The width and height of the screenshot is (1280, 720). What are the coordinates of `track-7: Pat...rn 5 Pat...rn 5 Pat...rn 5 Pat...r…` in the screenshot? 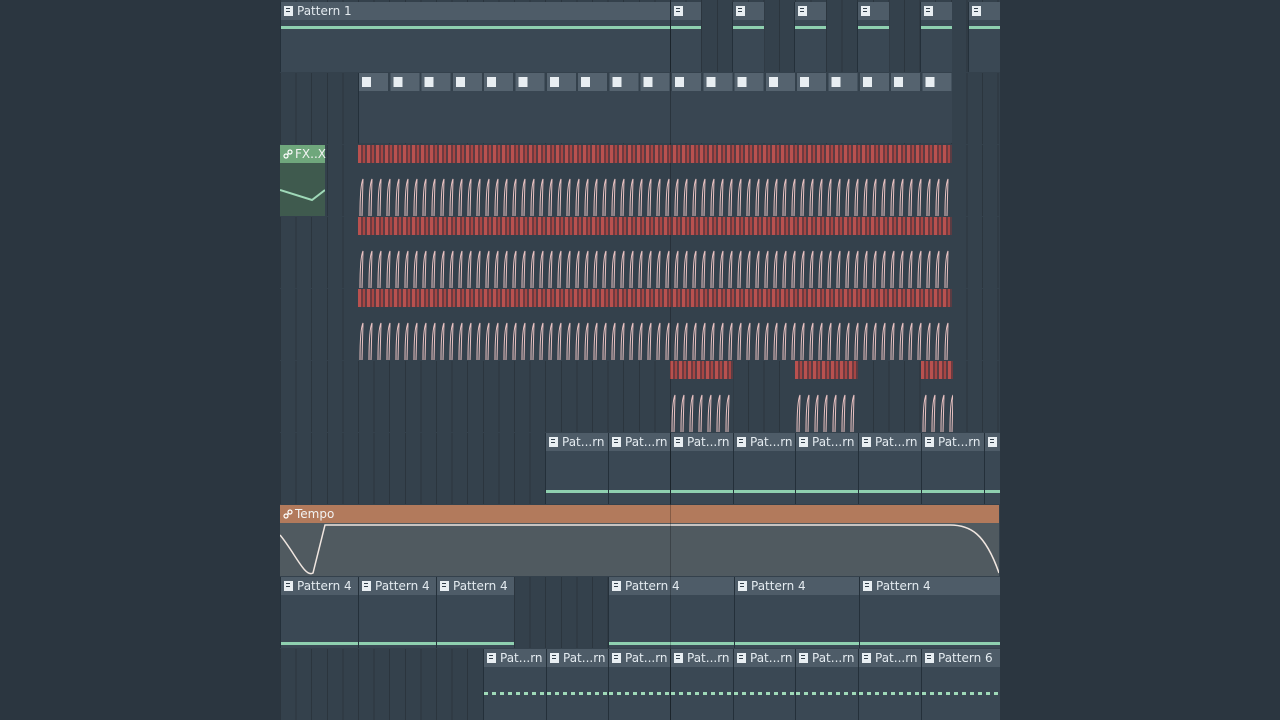 It's located at (640, 468).